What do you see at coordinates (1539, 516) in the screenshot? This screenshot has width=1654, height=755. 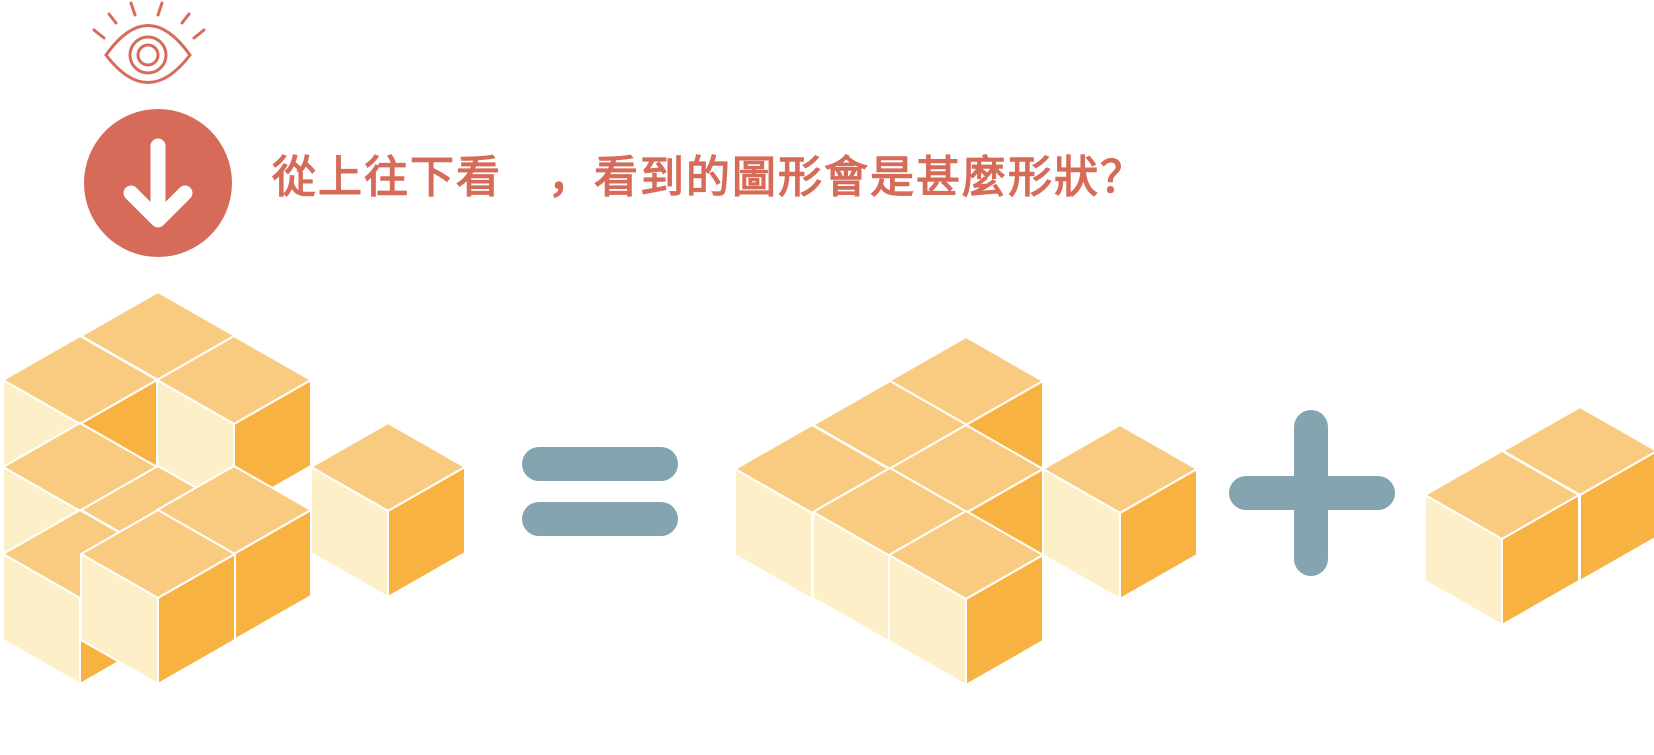 I see `cube-structure-part-two` at bounding box center [1539, 516].